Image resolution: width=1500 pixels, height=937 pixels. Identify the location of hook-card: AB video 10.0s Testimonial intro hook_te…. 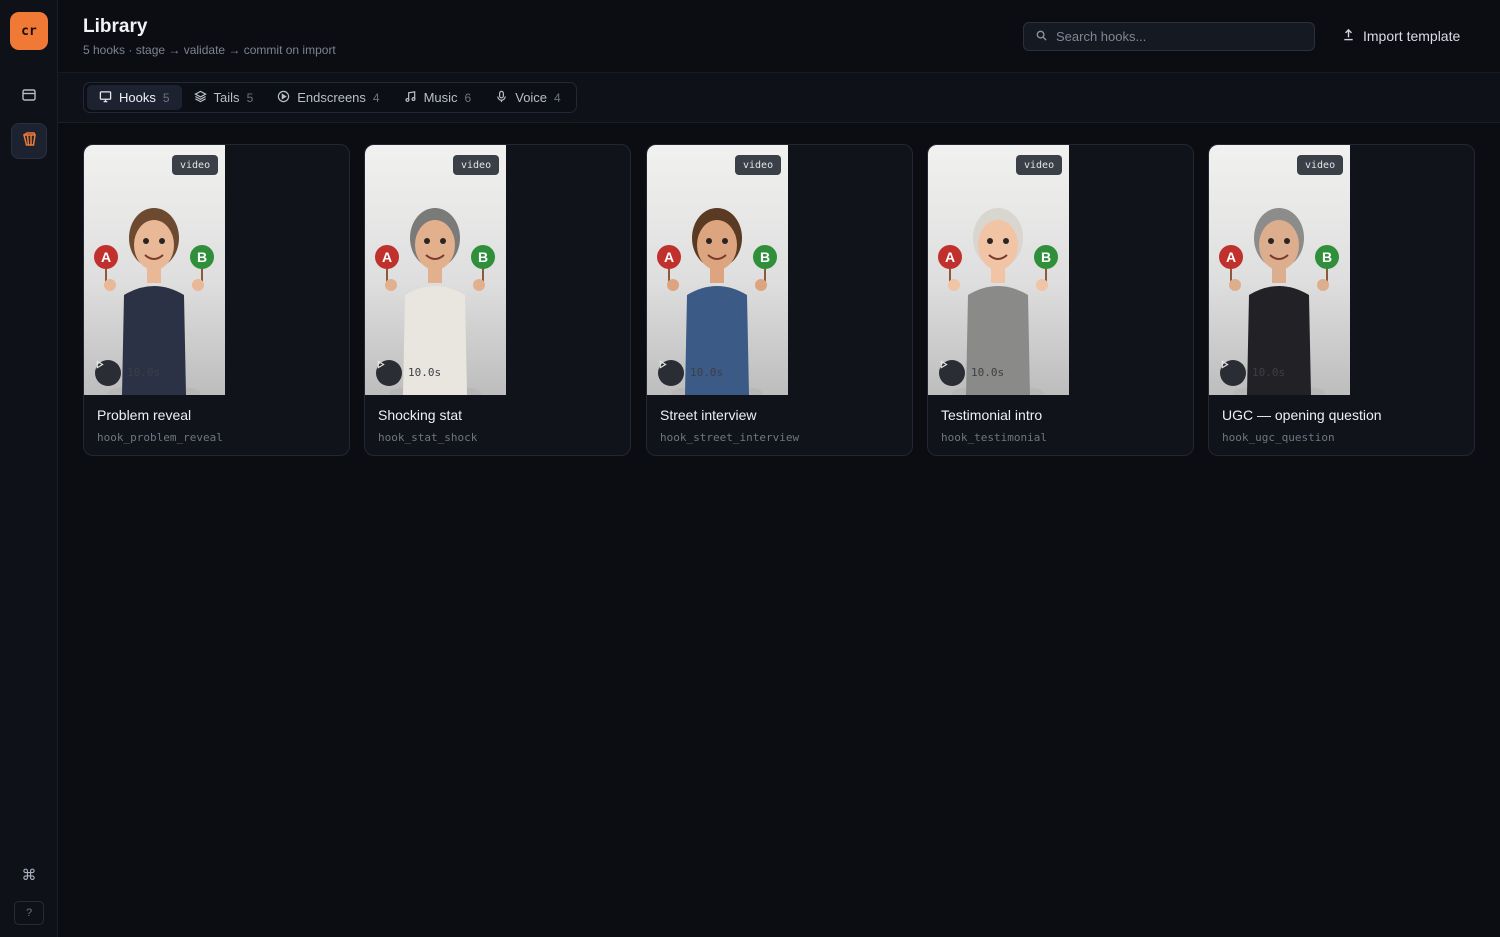
(1060, 300).